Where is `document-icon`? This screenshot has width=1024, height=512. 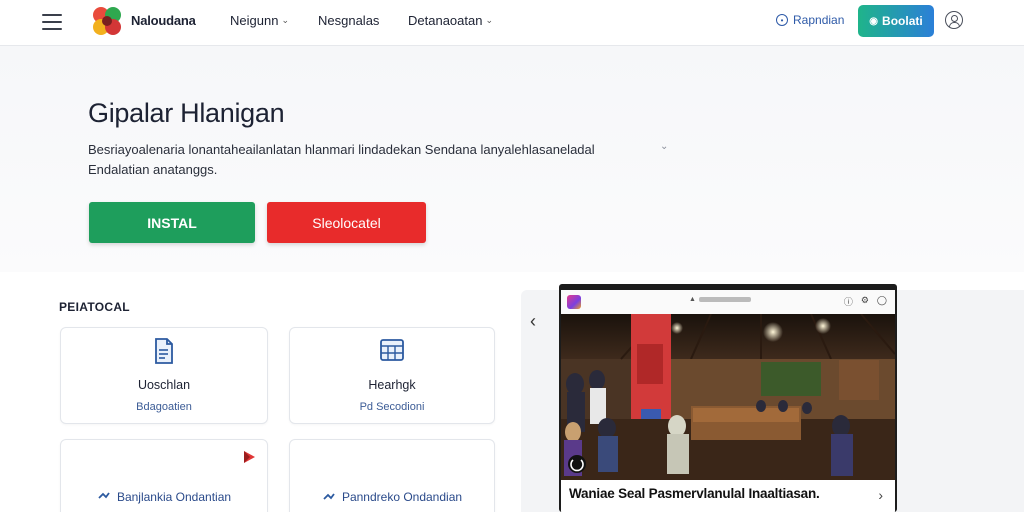 document-icon is located at coordinates (164, 351).